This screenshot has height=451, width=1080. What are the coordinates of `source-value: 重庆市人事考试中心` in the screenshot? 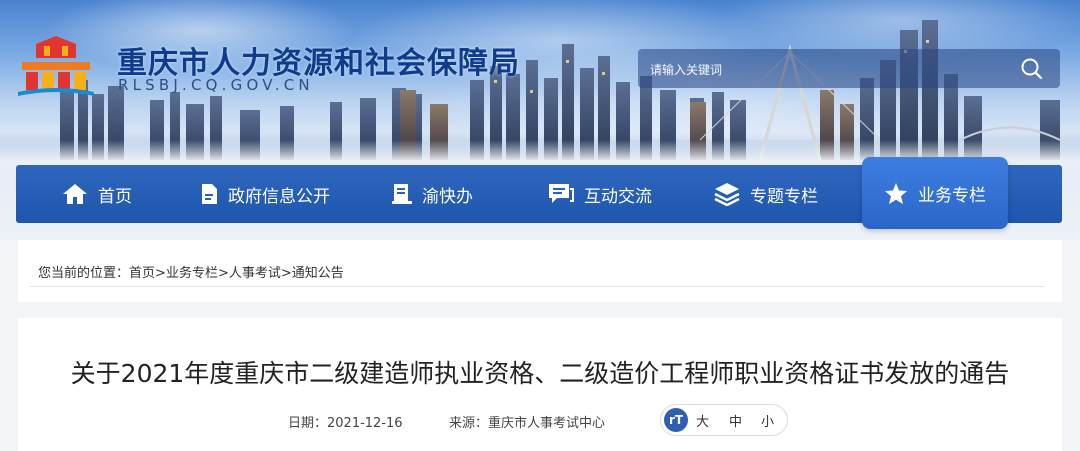 It's located at (547, 423).